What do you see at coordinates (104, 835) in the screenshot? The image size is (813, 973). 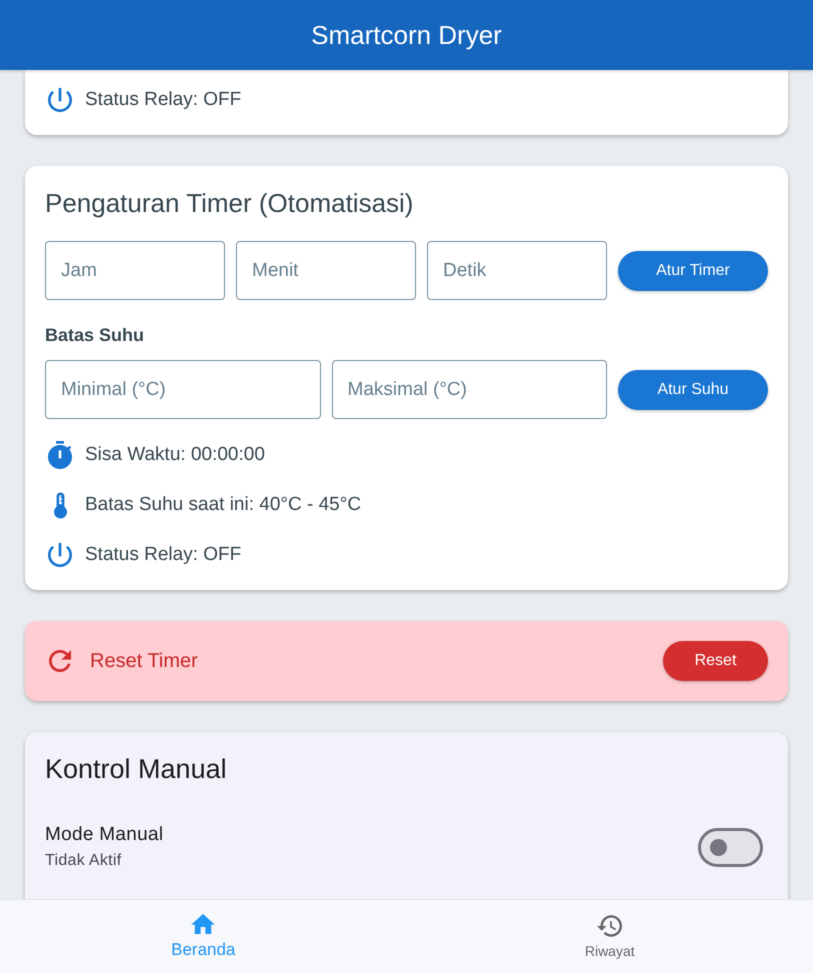 I see `mode-label: Mode Manual` at bounding box center [104, 835].